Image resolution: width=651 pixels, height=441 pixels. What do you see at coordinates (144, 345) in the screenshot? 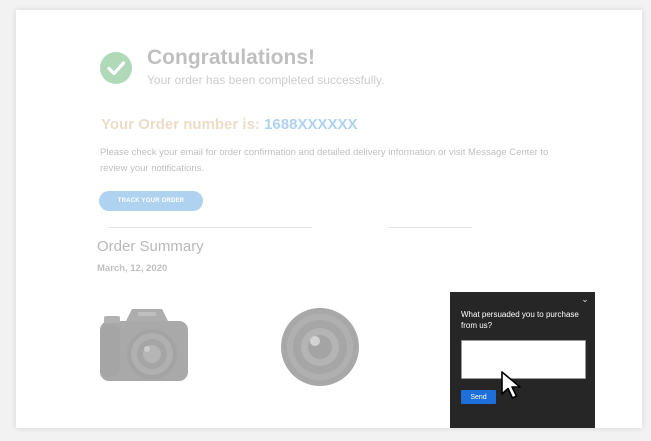
I see `camera-icon` at bounding box center [144, 345].